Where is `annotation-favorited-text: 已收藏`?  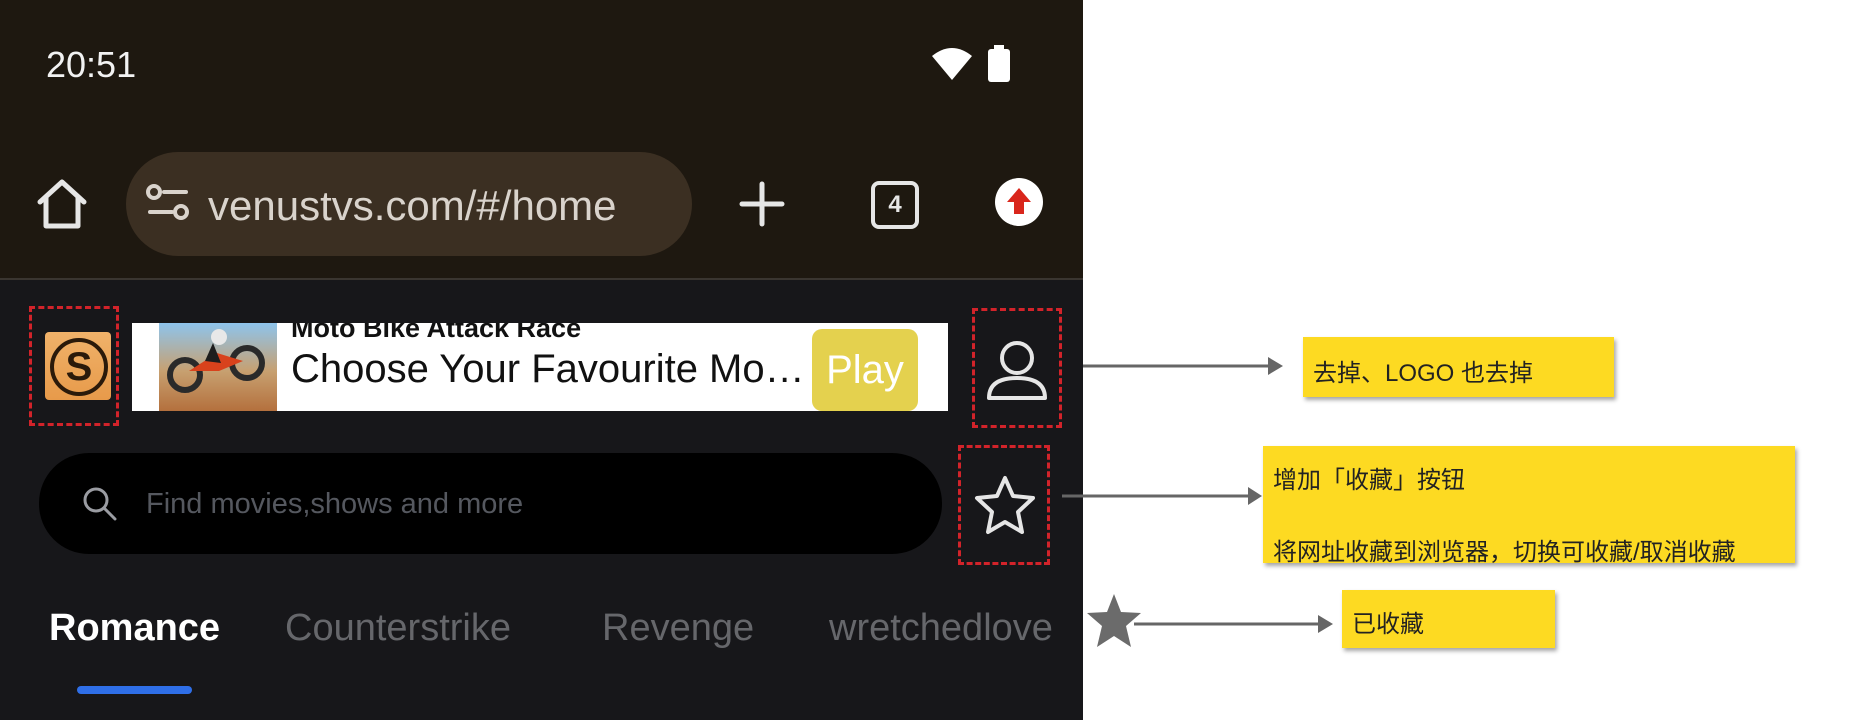 annotation-favorited-text: 已收藏 is located at coordinates (1388, 624).